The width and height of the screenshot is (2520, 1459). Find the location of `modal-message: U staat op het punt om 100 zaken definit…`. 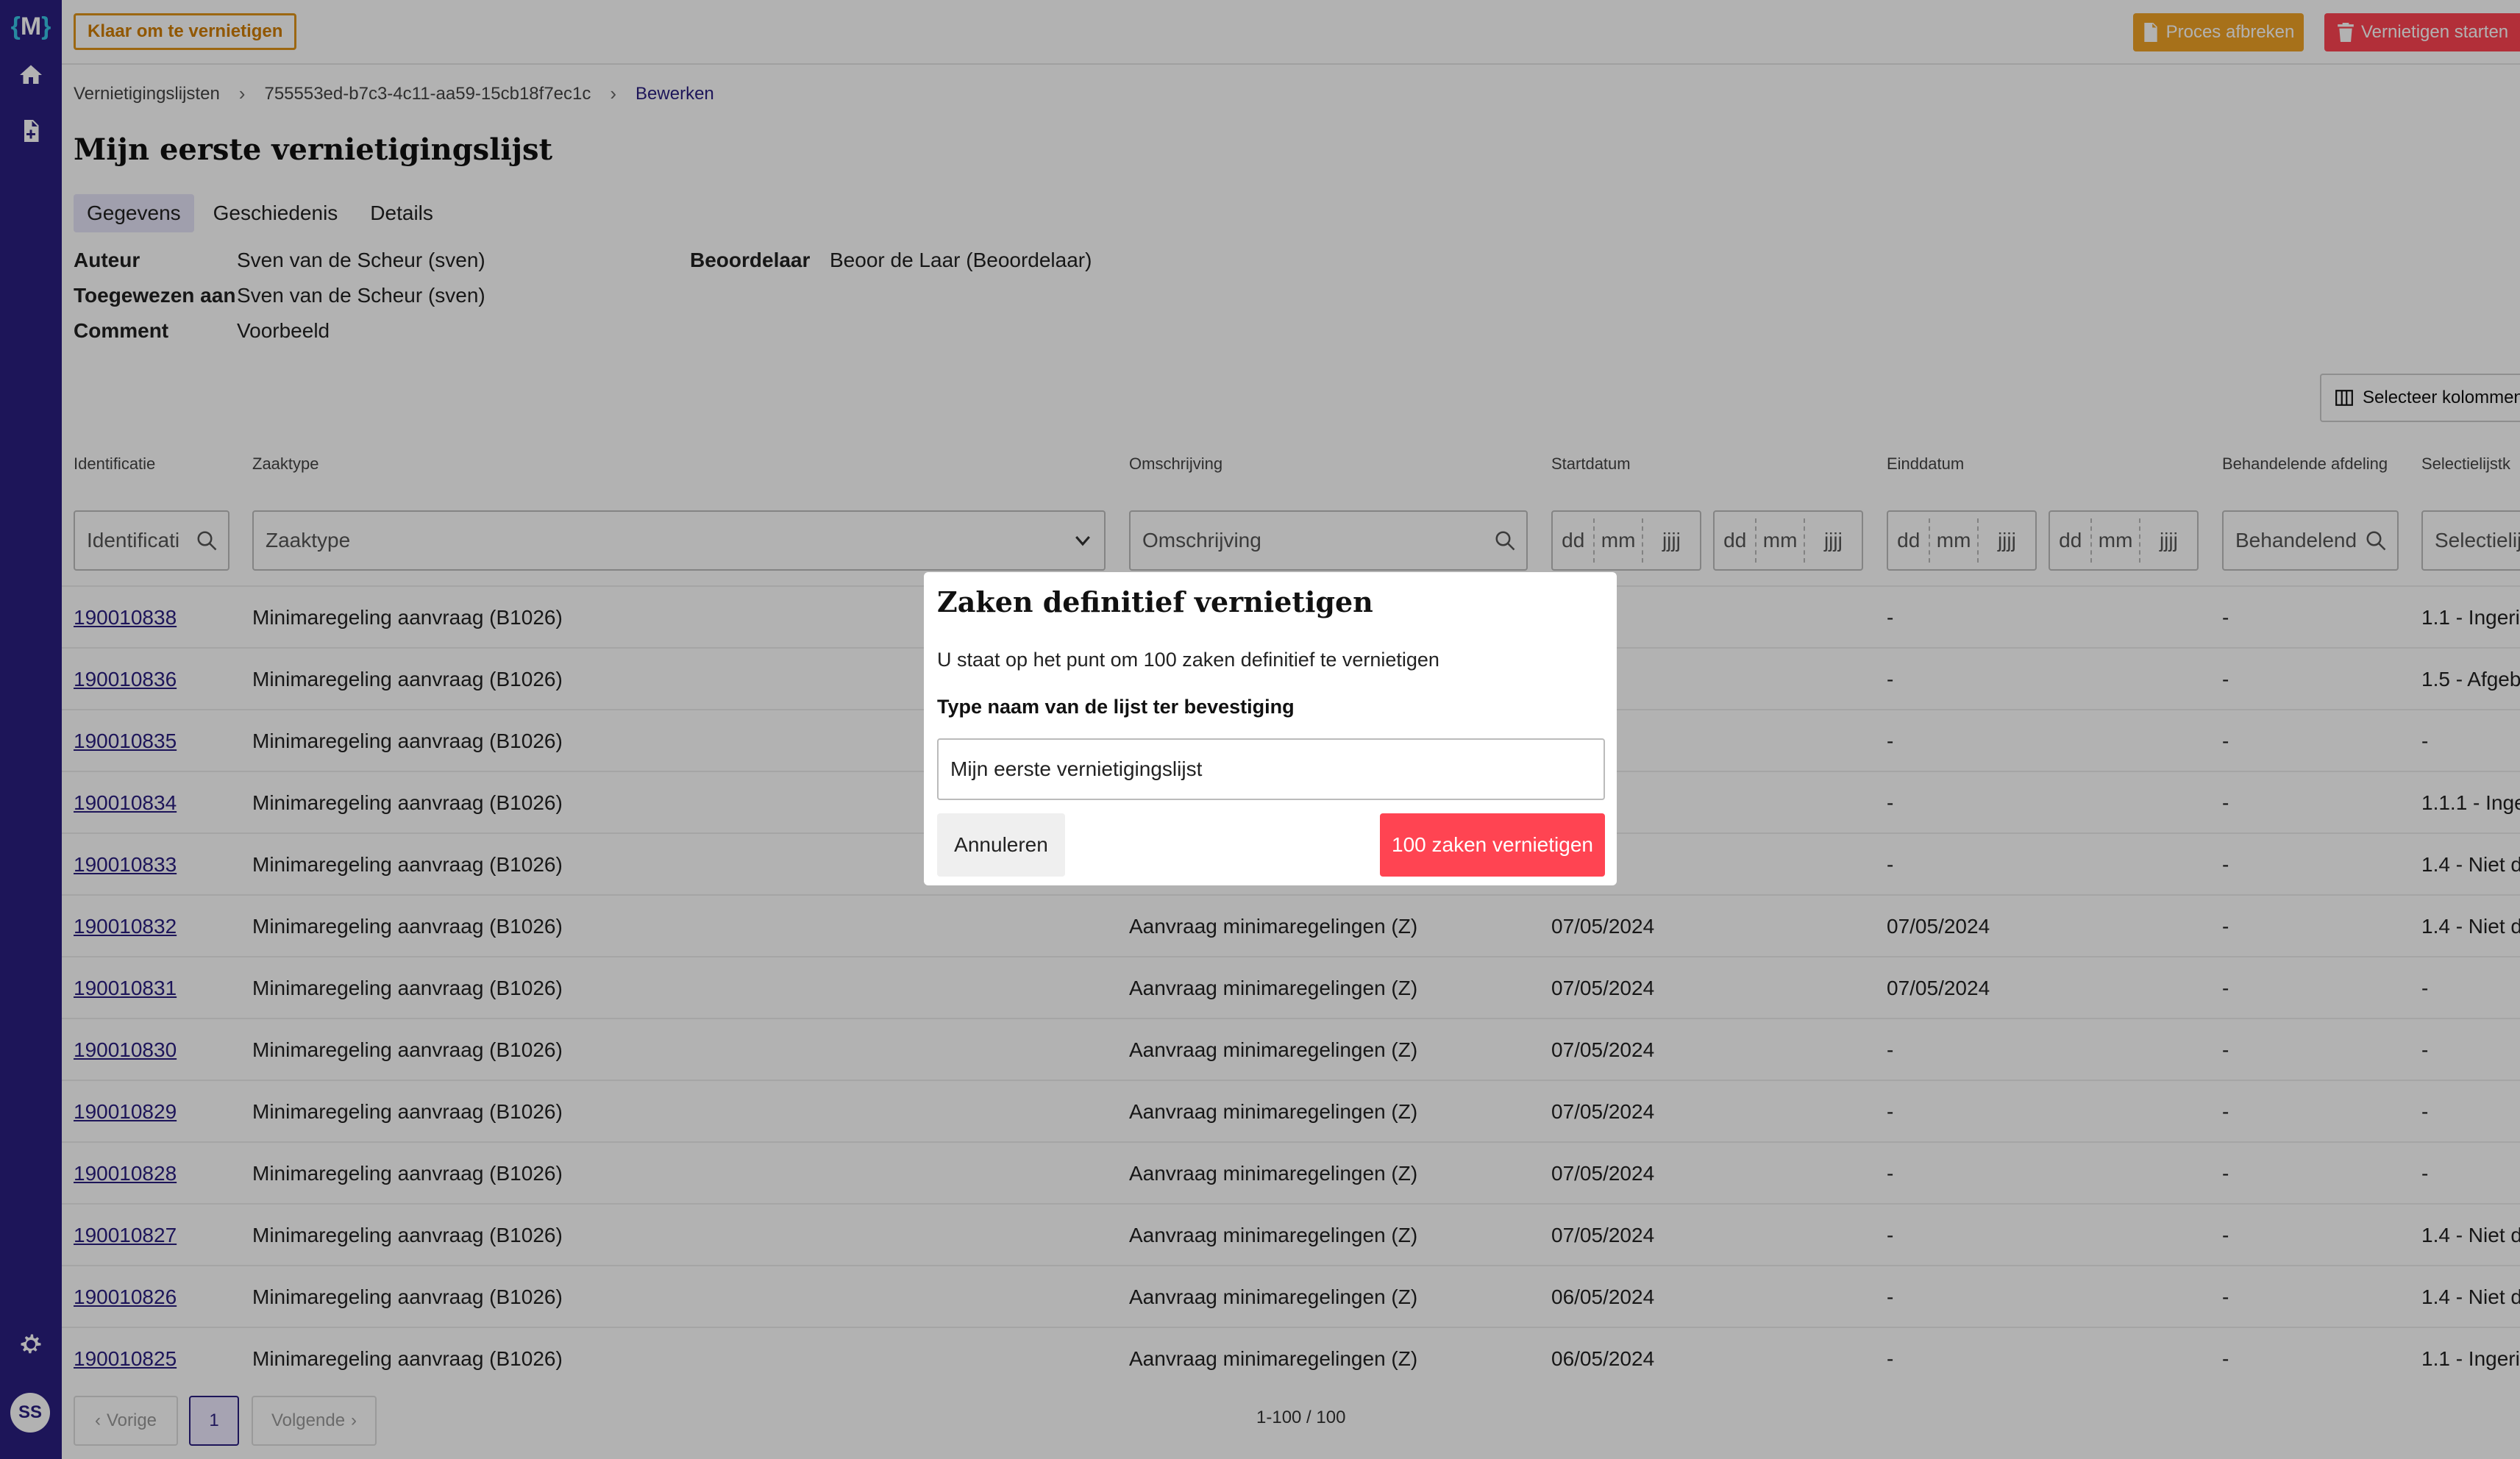

modal-message: U staat op het punt om 100 zaken definit… is located at coordinates (1188, 660).